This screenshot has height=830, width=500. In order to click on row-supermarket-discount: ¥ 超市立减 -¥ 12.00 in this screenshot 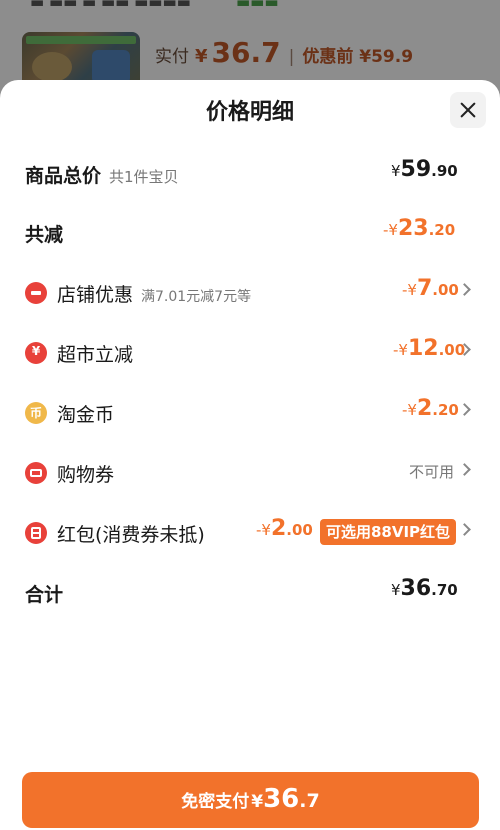, I will do `click(250, 352)`.